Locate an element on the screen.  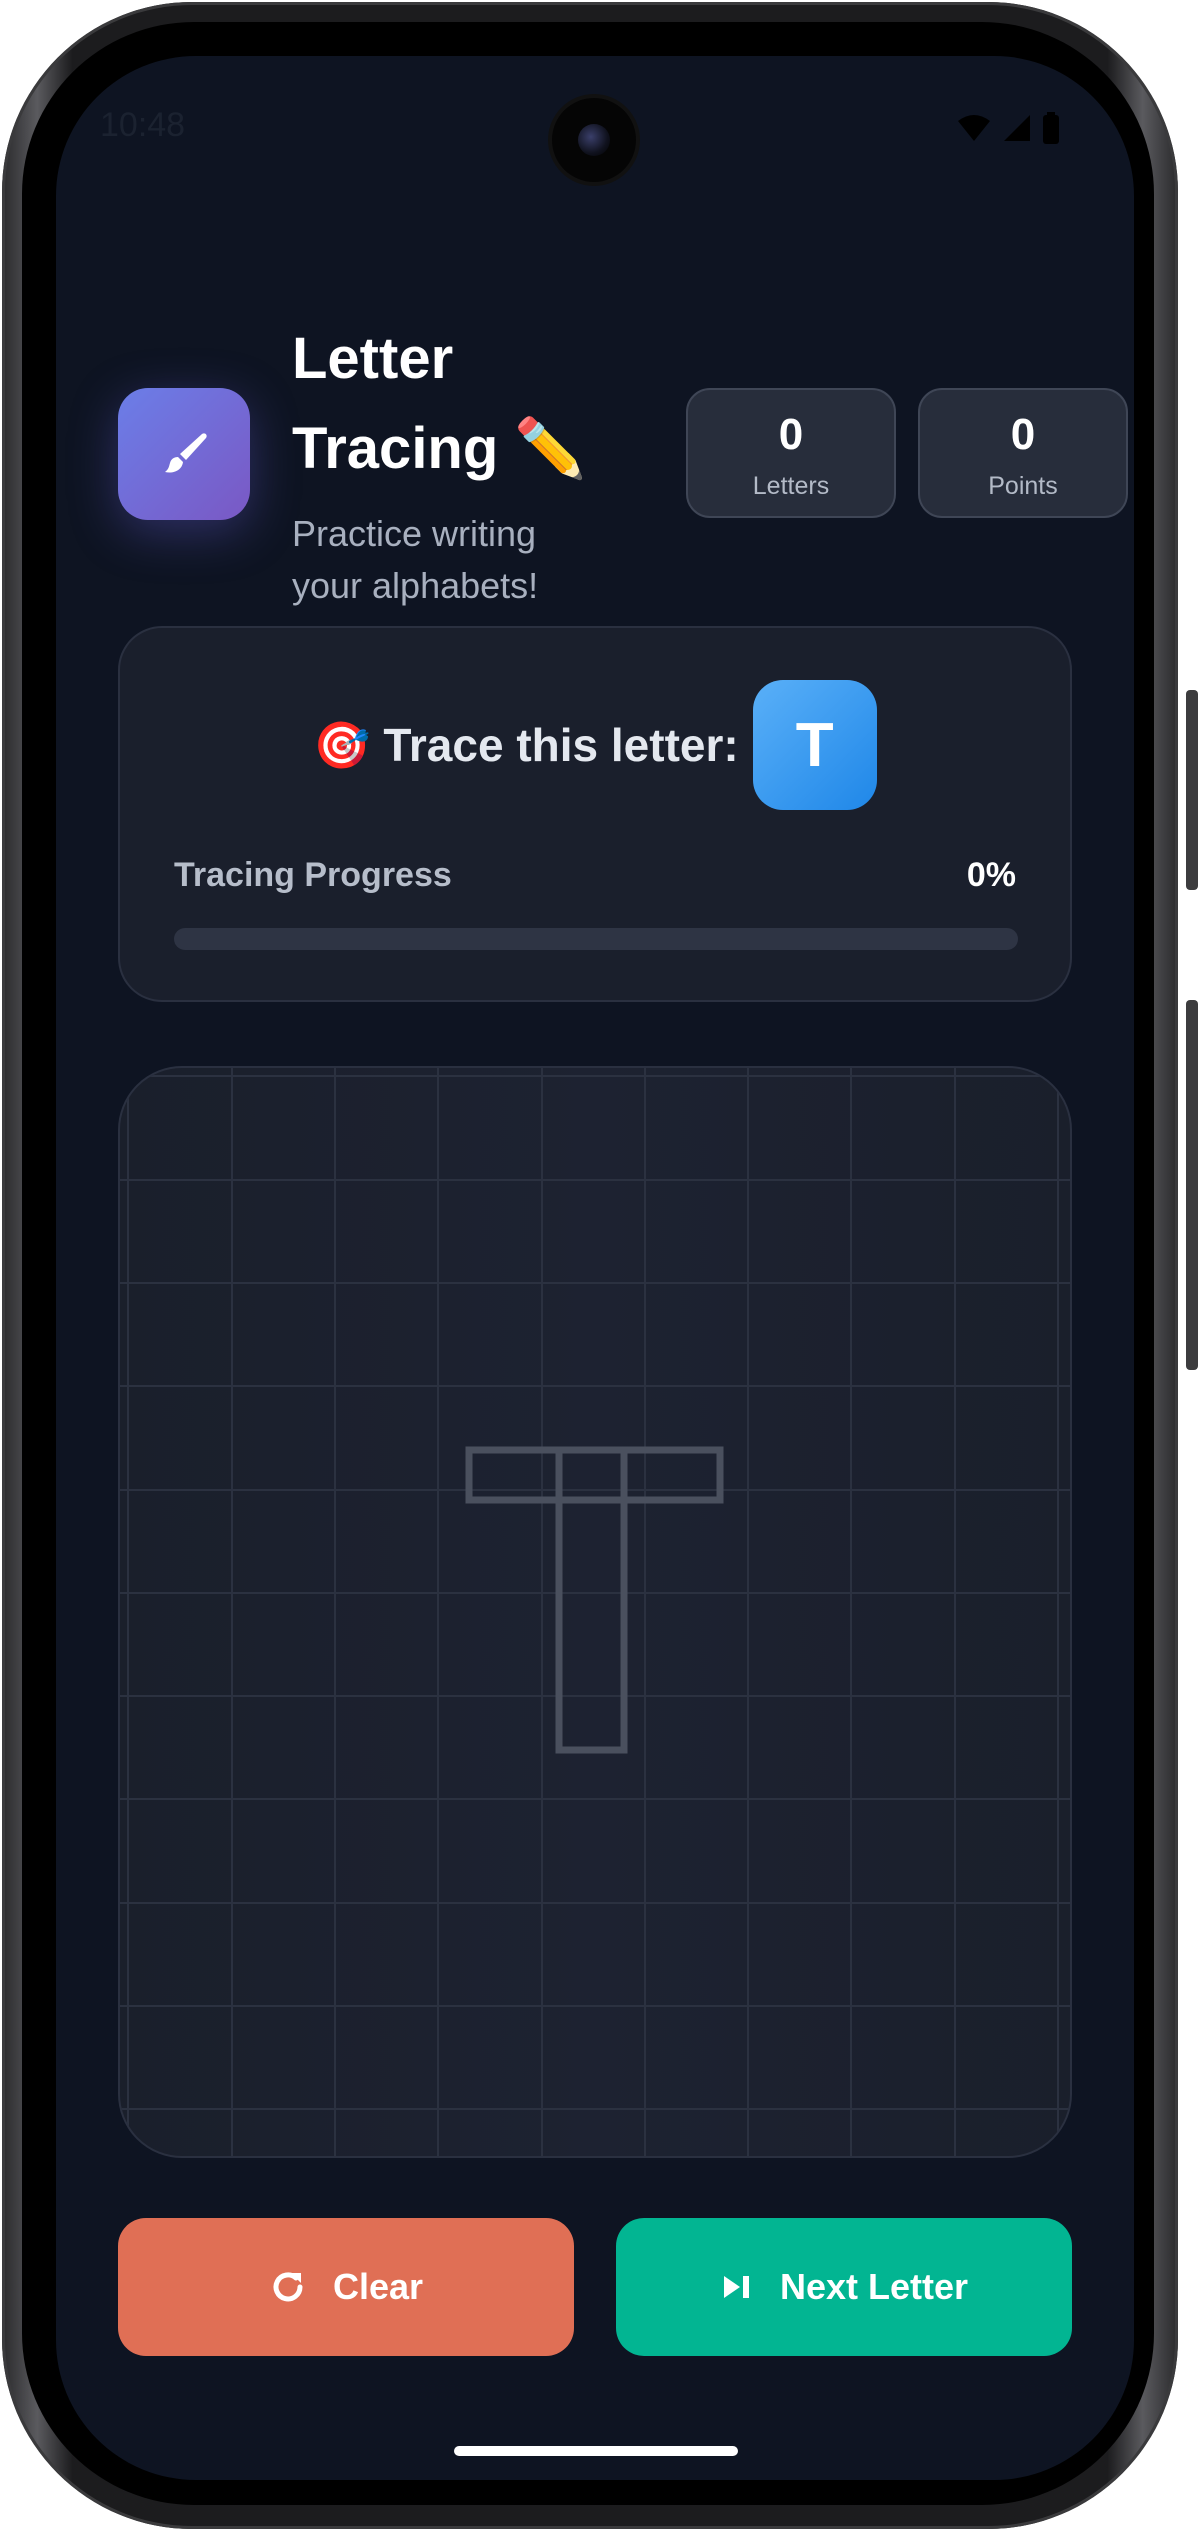
next-letter-button: Next Letter is located at coordinates (844, 2287).